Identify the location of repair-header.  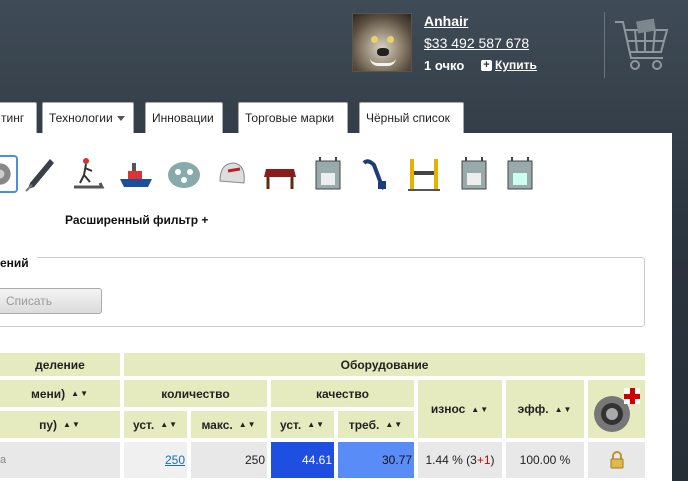
(616, 409).